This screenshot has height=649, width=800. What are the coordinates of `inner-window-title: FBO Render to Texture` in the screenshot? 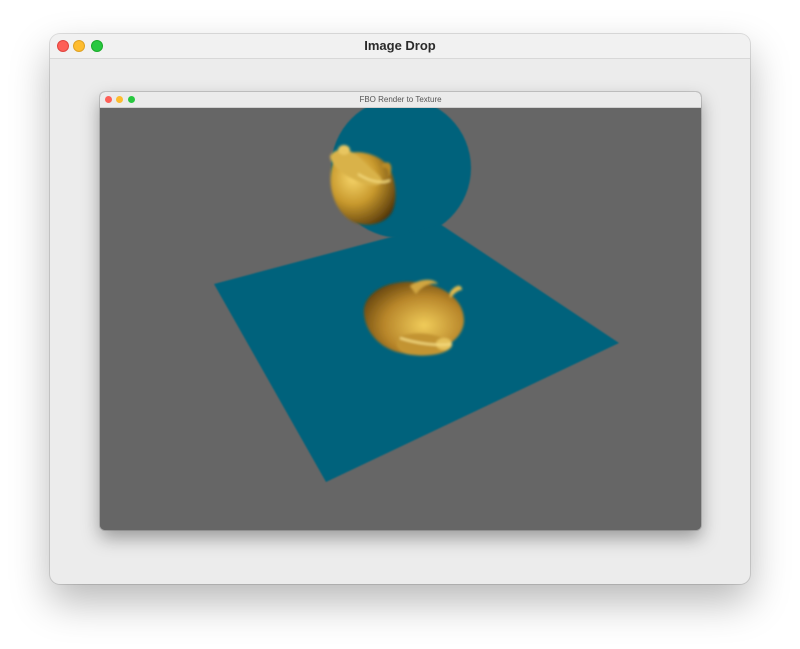 It's located at (400, 99).